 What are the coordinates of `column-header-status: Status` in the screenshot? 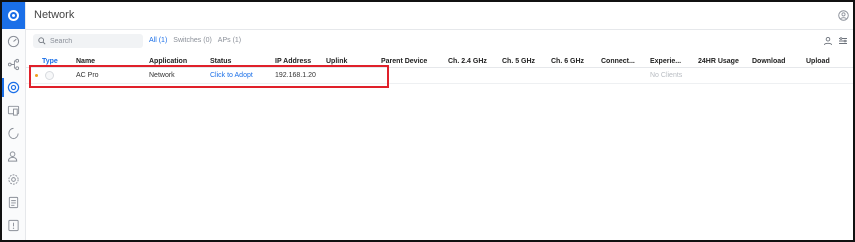 It's located at (220, 61).